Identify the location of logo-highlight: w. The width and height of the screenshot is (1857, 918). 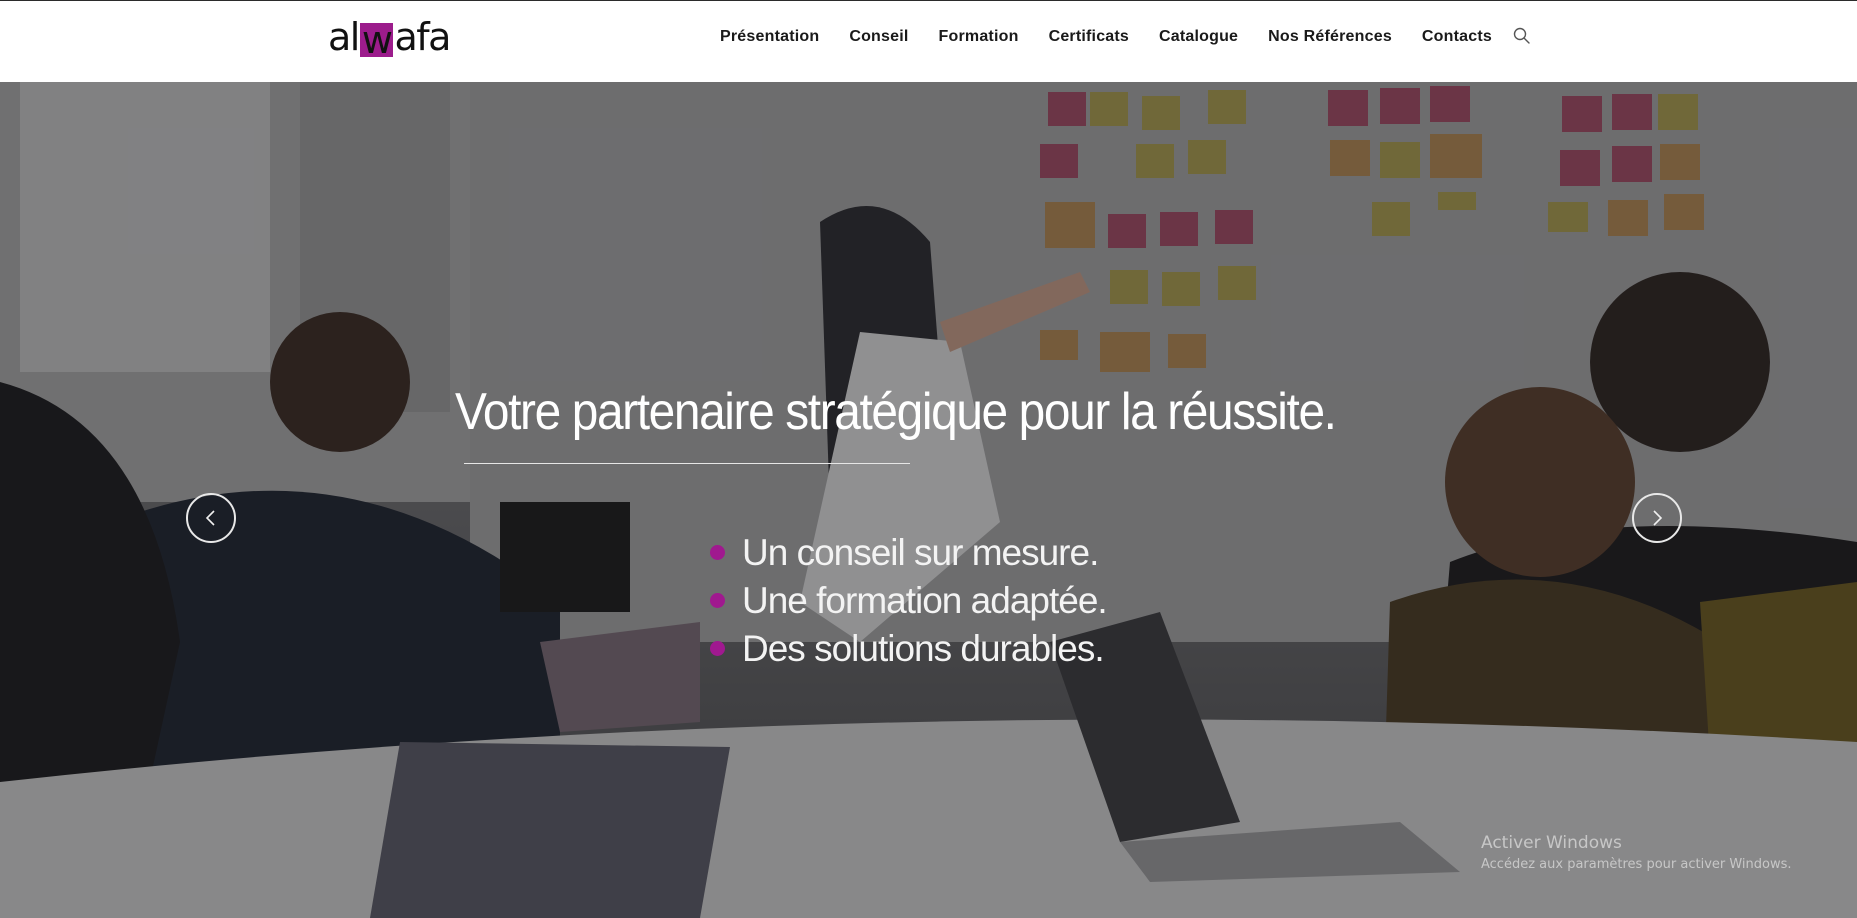
(376, 40).